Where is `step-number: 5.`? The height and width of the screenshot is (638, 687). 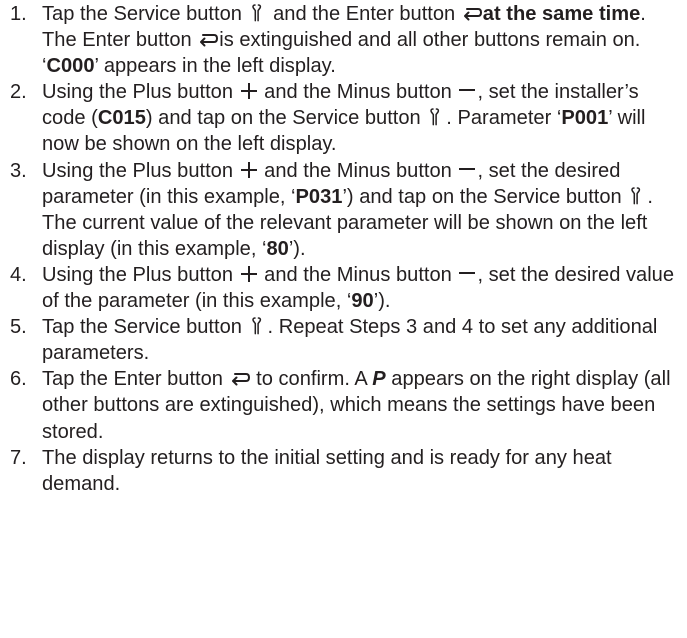
step-number: 5. is located at coordinates (18, 327).